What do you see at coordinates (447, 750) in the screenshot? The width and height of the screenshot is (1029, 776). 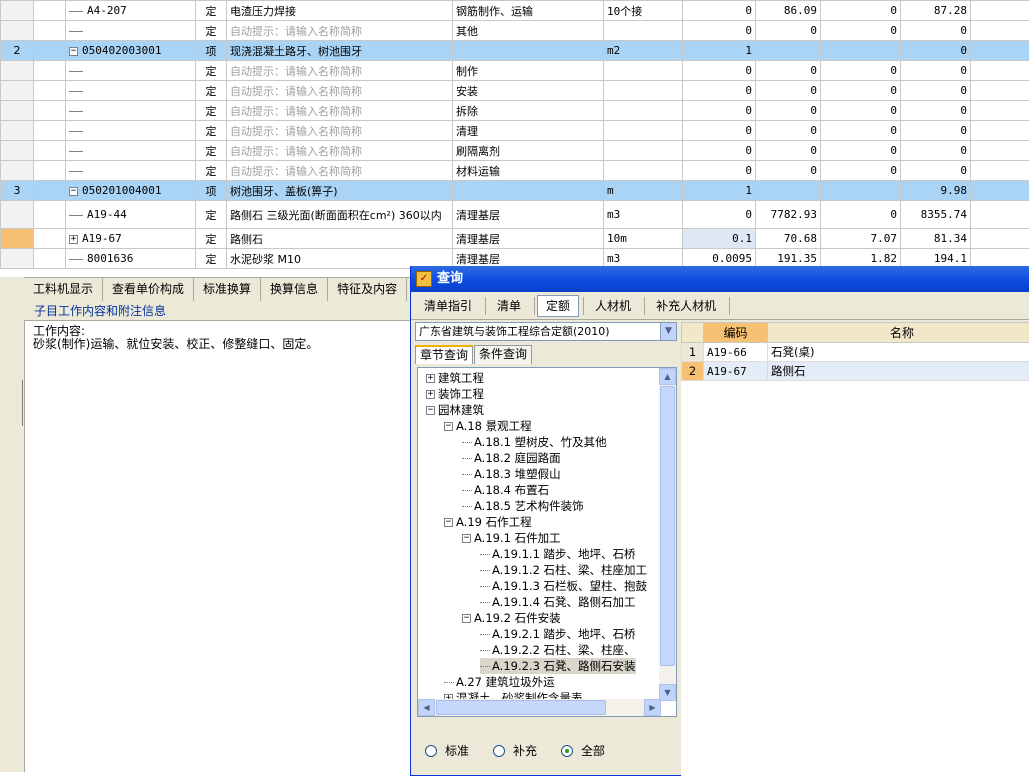 I see `radio-standard: 标准` at bounding box center [447, 750].